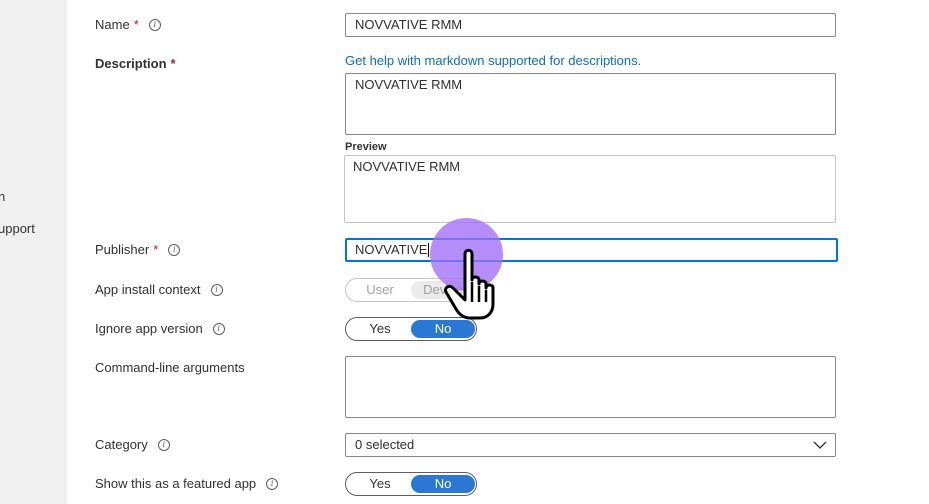 This screenshot has width=929, height=504. I want to click on left-navigation-pane: n upport, so click(33, 252).